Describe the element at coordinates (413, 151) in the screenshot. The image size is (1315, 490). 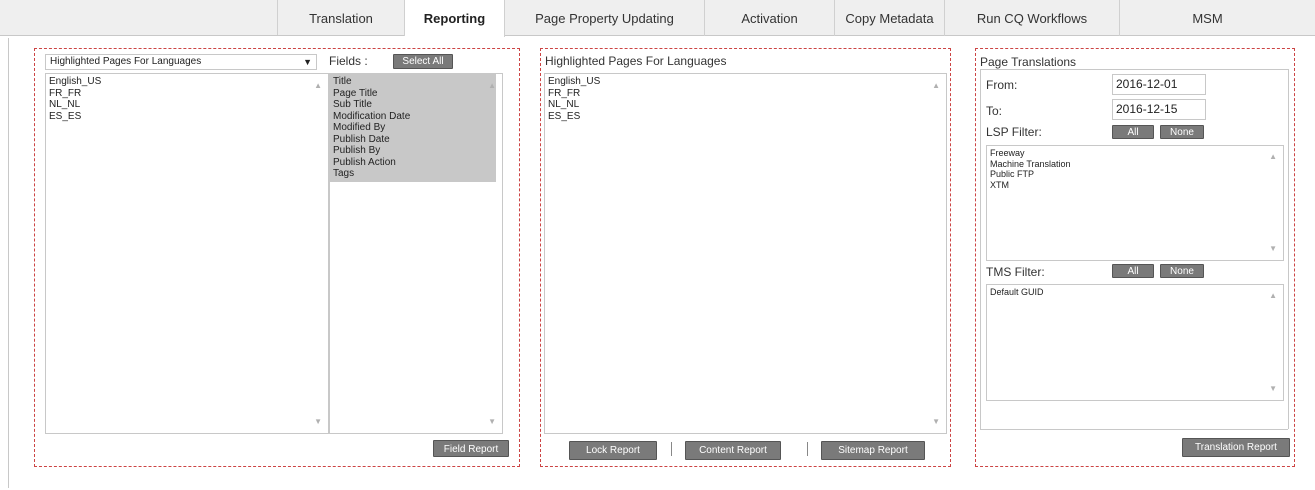
I see `list-item: Publish By` at that location.